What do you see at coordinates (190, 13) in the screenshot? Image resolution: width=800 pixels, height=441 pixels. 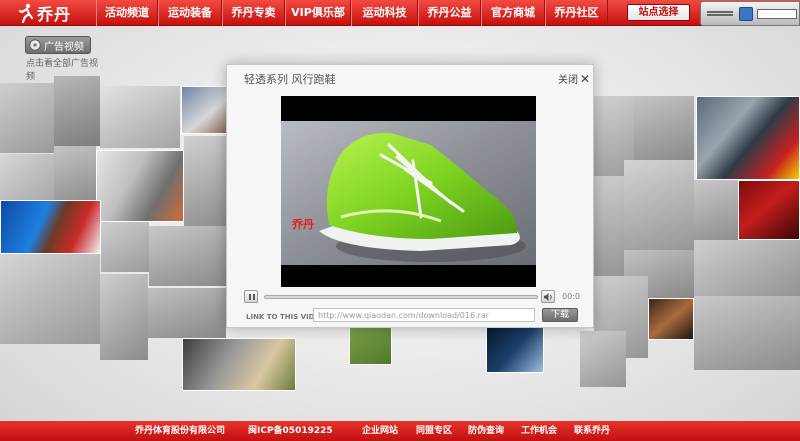 I see `nav-item-sports-gear: 运动装备` at bounding box center [190, 13].